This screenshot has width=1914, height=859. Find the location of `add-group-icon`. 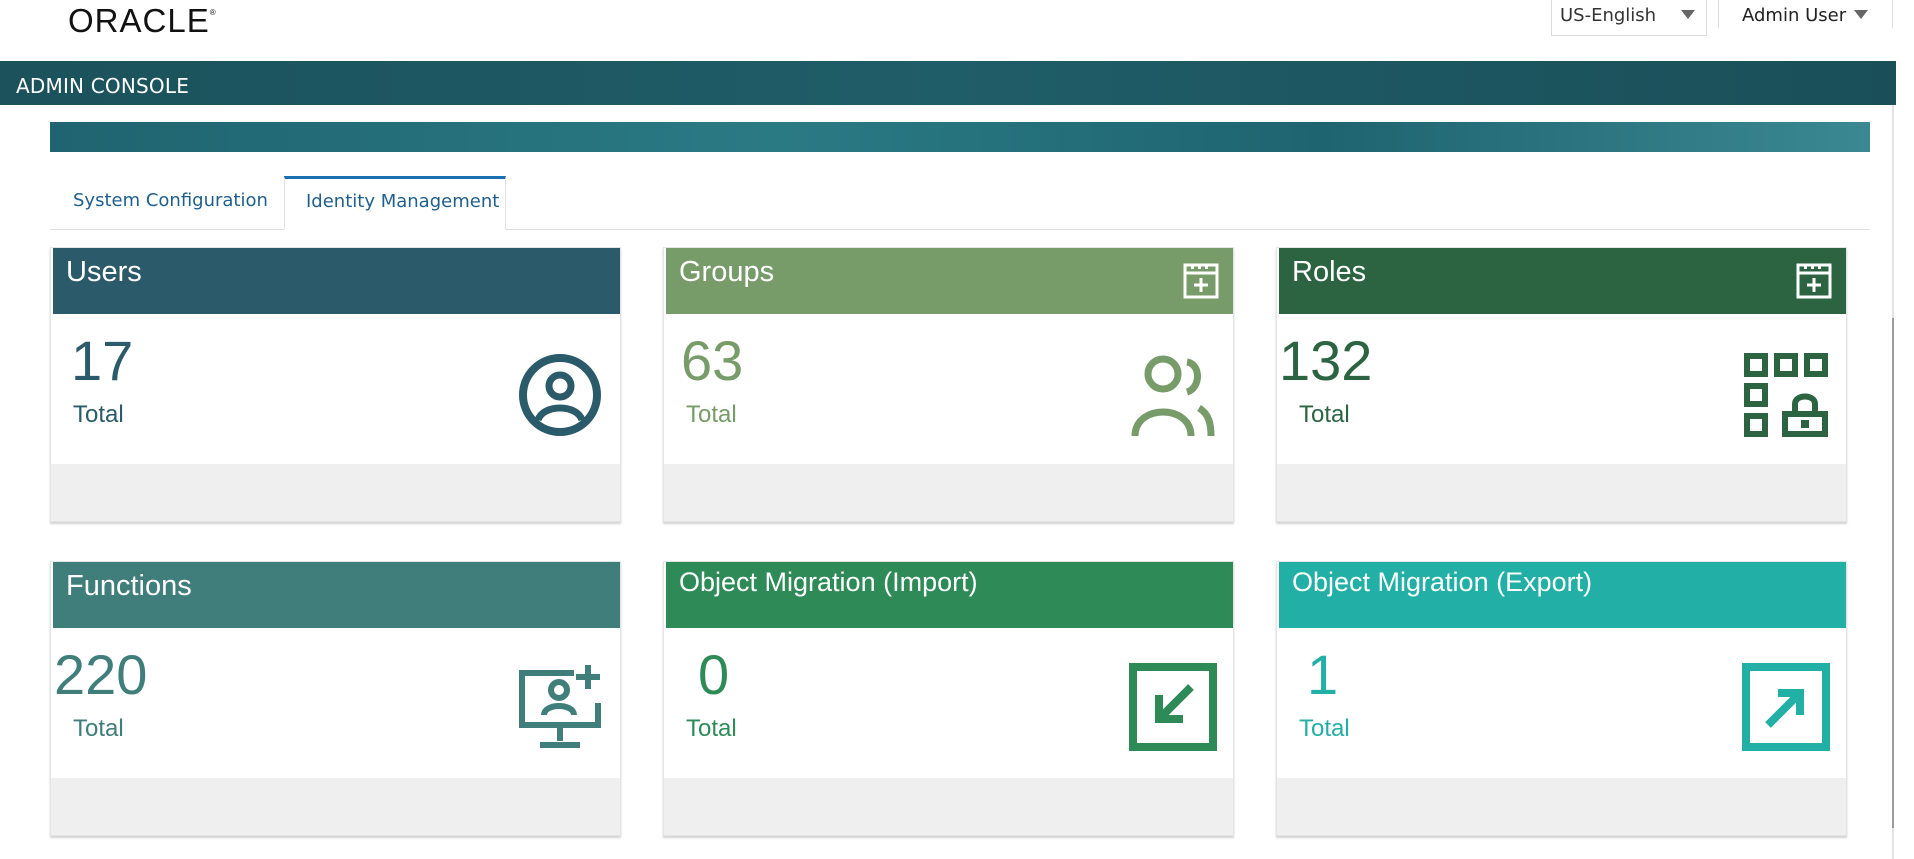

add-group-icon is located at coordinates (1201, 281).